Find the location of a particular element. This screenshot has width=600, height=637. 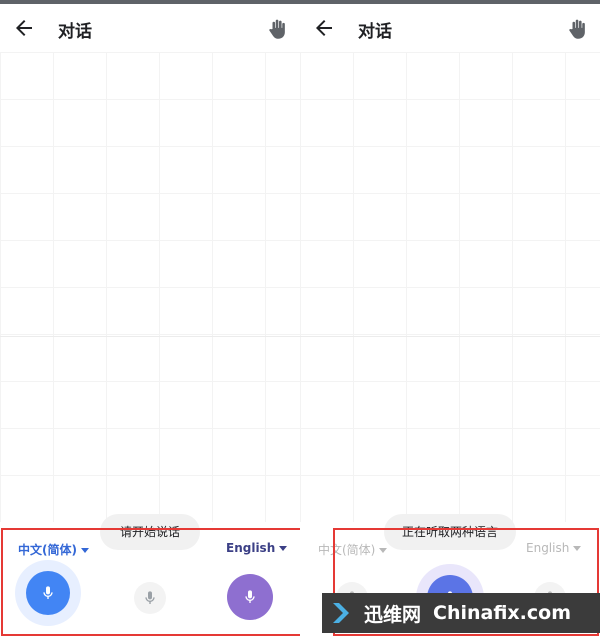

watermark: 迅维网 Chinafix.com is located at coordinates (461, 613).